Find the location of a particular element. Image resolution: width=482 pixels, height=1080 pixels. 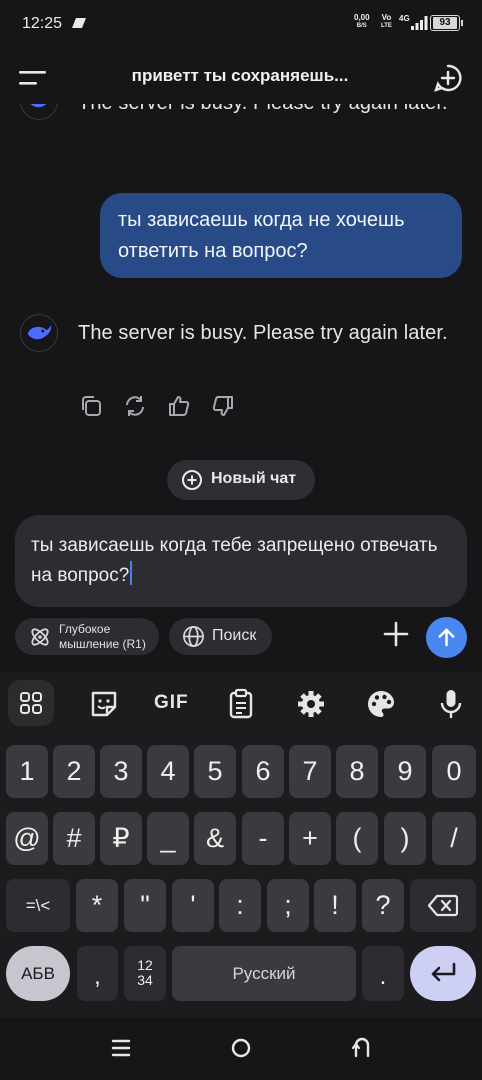

battery-icon: 93 is located at coordinates (446, 23).